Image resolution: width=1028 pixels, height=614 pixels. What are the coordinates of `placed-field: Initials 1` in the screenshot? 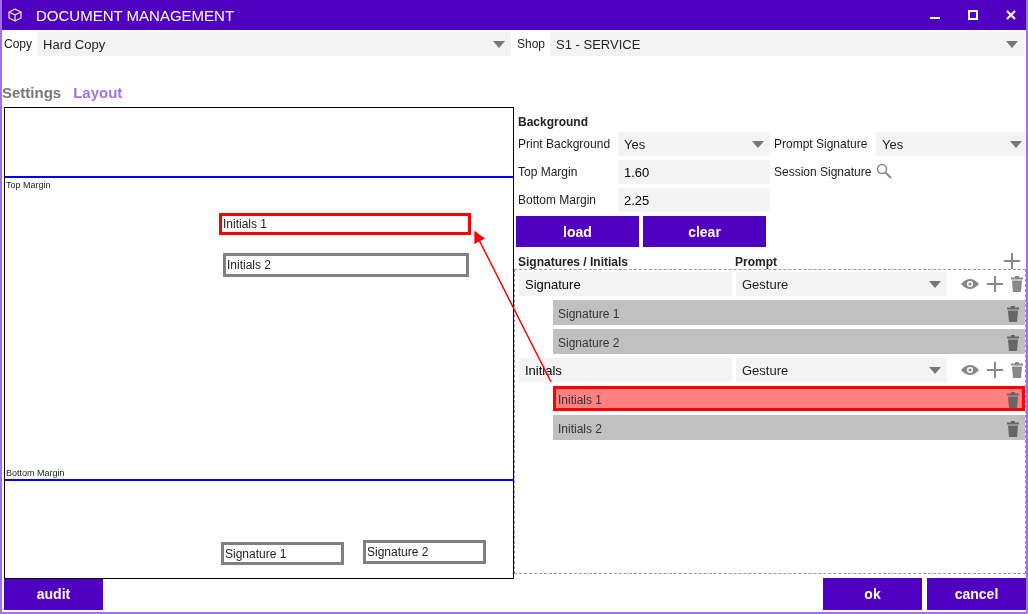 It's located at (345, 224).